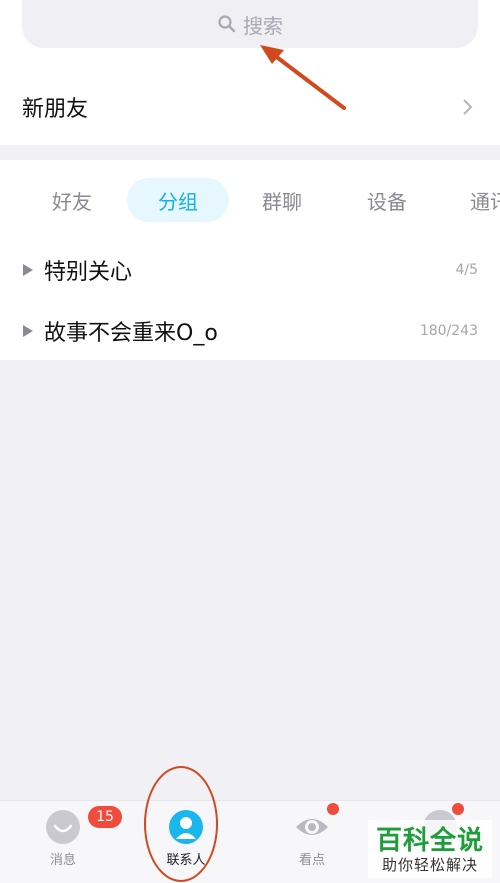  Describe the element at coordinates (429, 865) in the screenshot. I see `watermark-subtitle: 助你轻松解决` at that location.